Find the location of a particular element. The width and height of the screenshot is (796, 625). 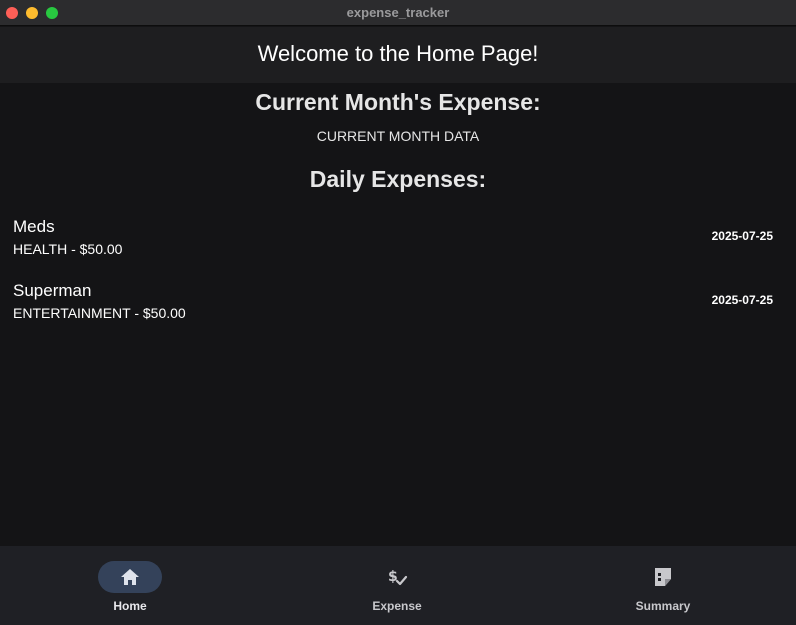

home-icon is located at coordinates (130, 577).